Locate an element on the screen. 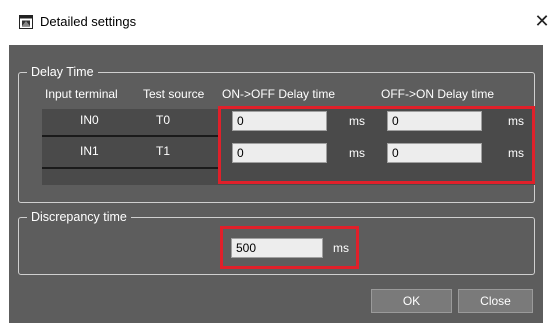 This screenshot has height=331, width=552. window-title: Detailed settings is located at coordinates (88, 21).